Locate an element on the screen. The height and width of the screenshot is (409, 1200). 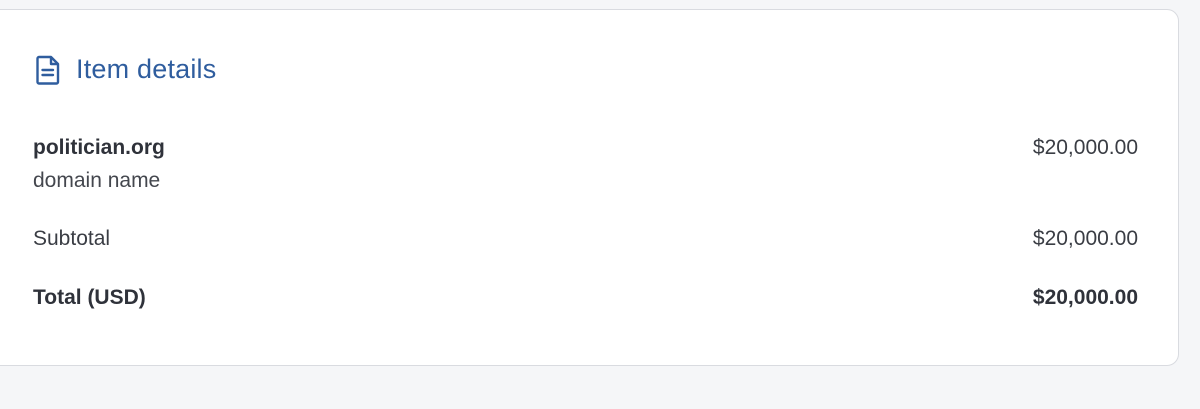
item-price: $20,000.00 is located at coordinates (1085, 147).